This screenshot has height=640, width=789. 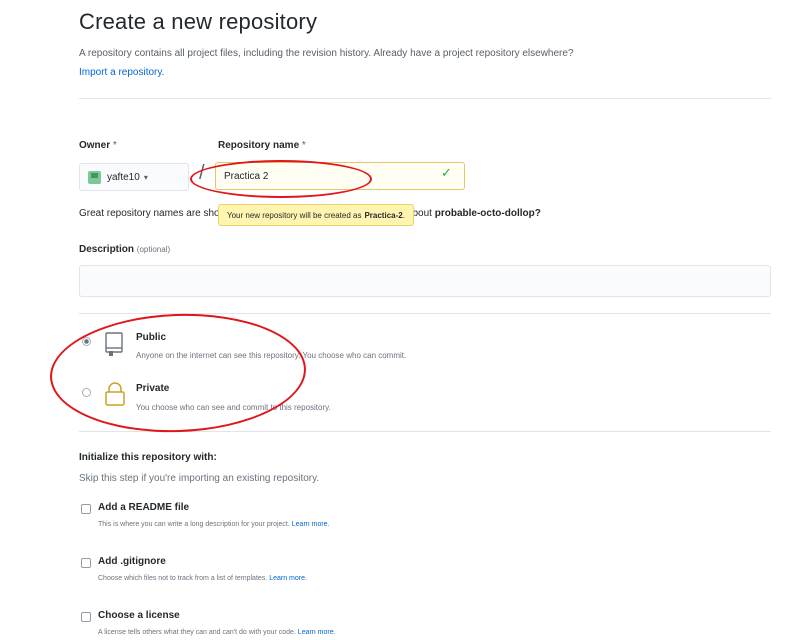 What do you see at coordinates (94, 177) in the screenshot?
I see `avatar` at bounding box center [94, 177].